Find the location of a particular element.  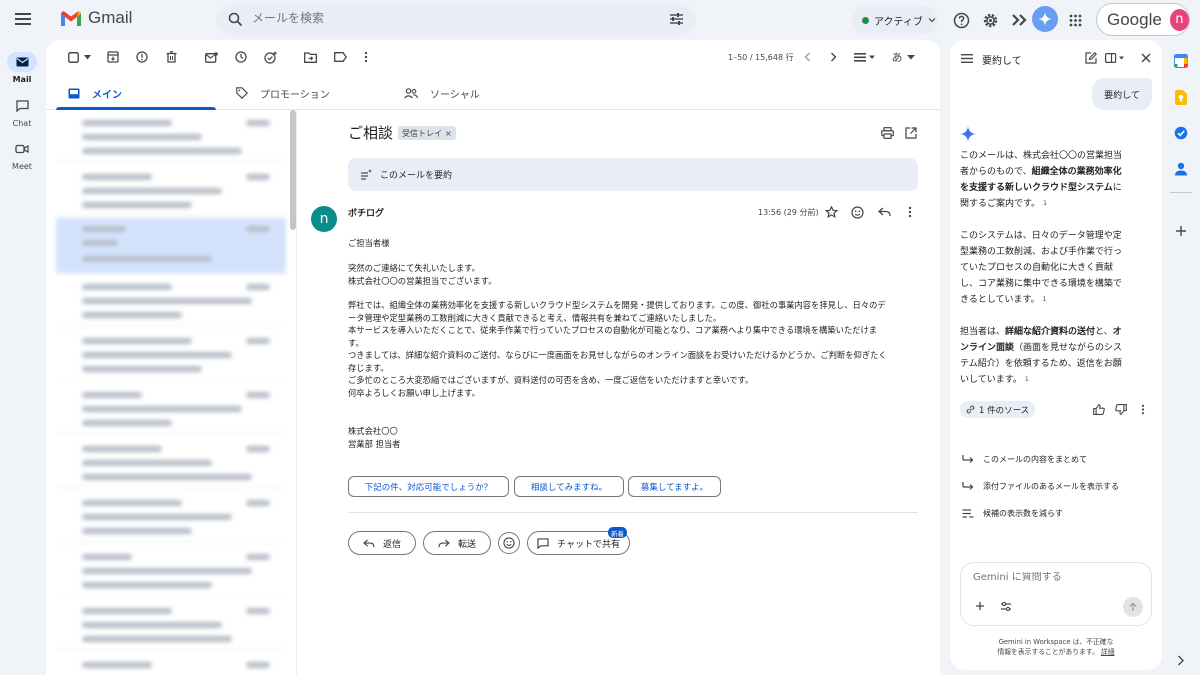

suggestion-summarize: このメールの内容をまとめて is located at coordinates (1024, 459).